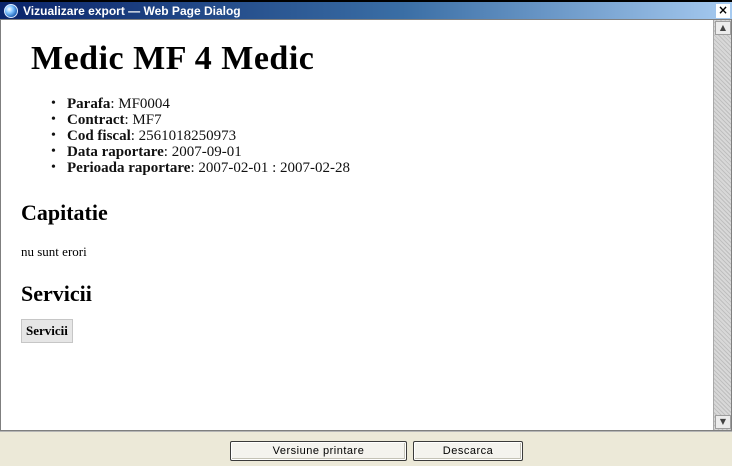 The image size is (732, 466). I want to click on servicii-heading: Servicii, so click(56, 293).